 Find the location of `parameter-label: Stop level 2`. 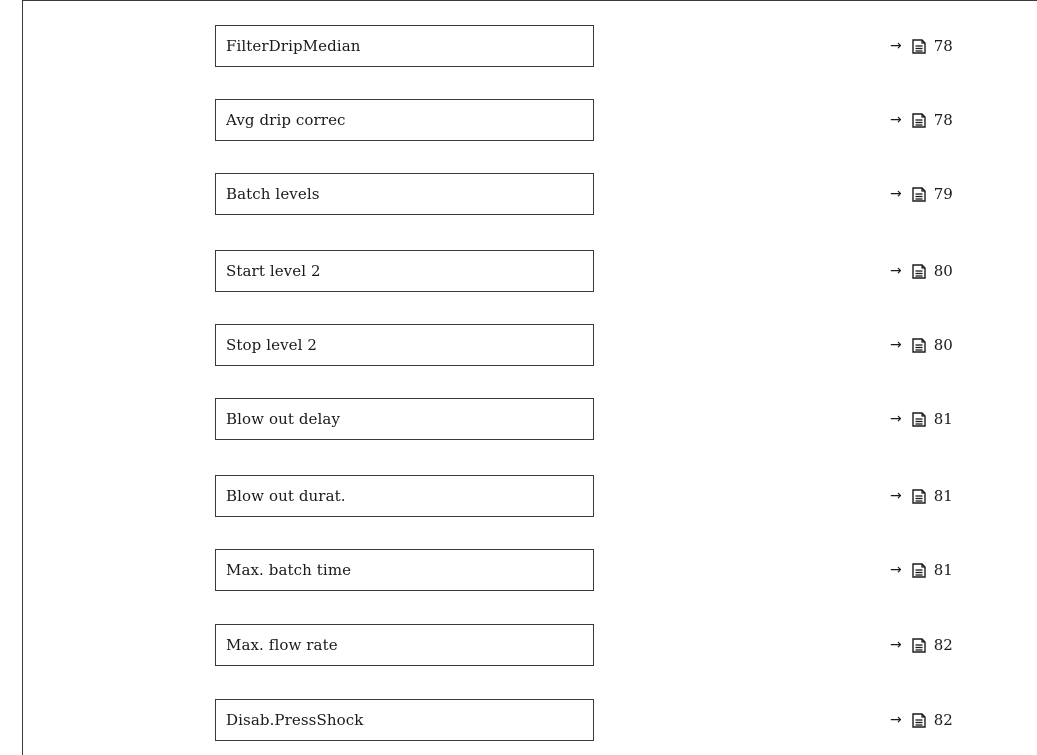

parameter-label: Stop level 2 is located at coordinates (272, 345).